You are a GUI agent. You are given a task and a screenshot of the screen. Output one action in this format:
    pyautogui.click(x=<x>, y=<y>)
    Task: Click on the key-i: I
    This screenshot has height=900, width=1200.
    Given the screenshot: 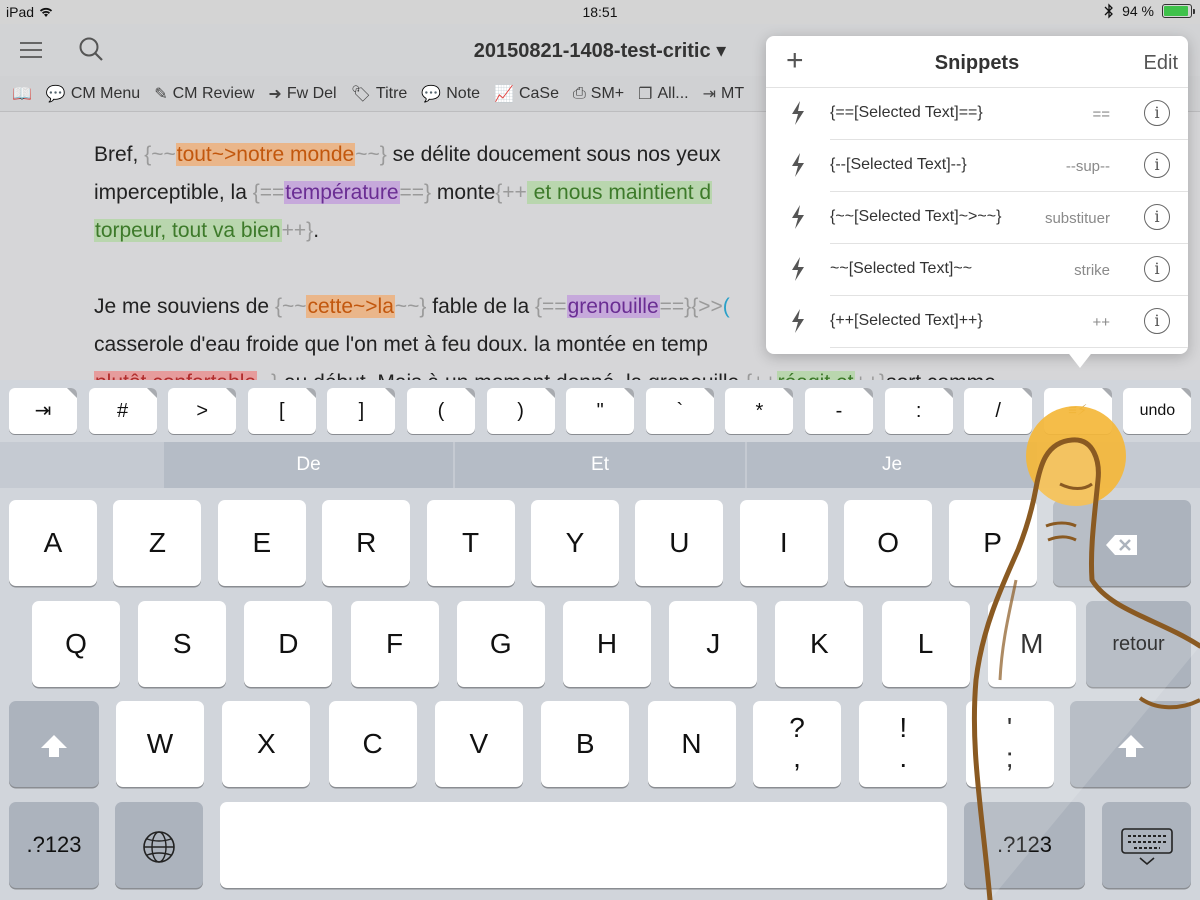 What is the action you would take?
    pyautogui.click(x=783, y=543)
    